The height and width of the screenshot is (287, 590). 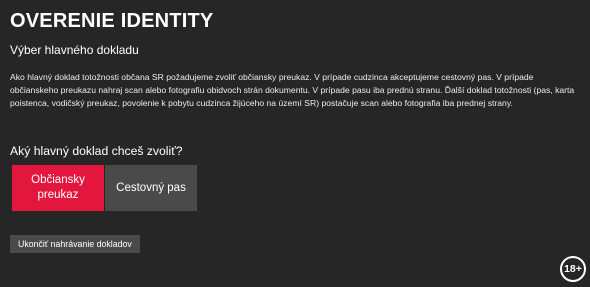 I want to click on option-label: Občiansky preukaz, so click(x=58, y=187).